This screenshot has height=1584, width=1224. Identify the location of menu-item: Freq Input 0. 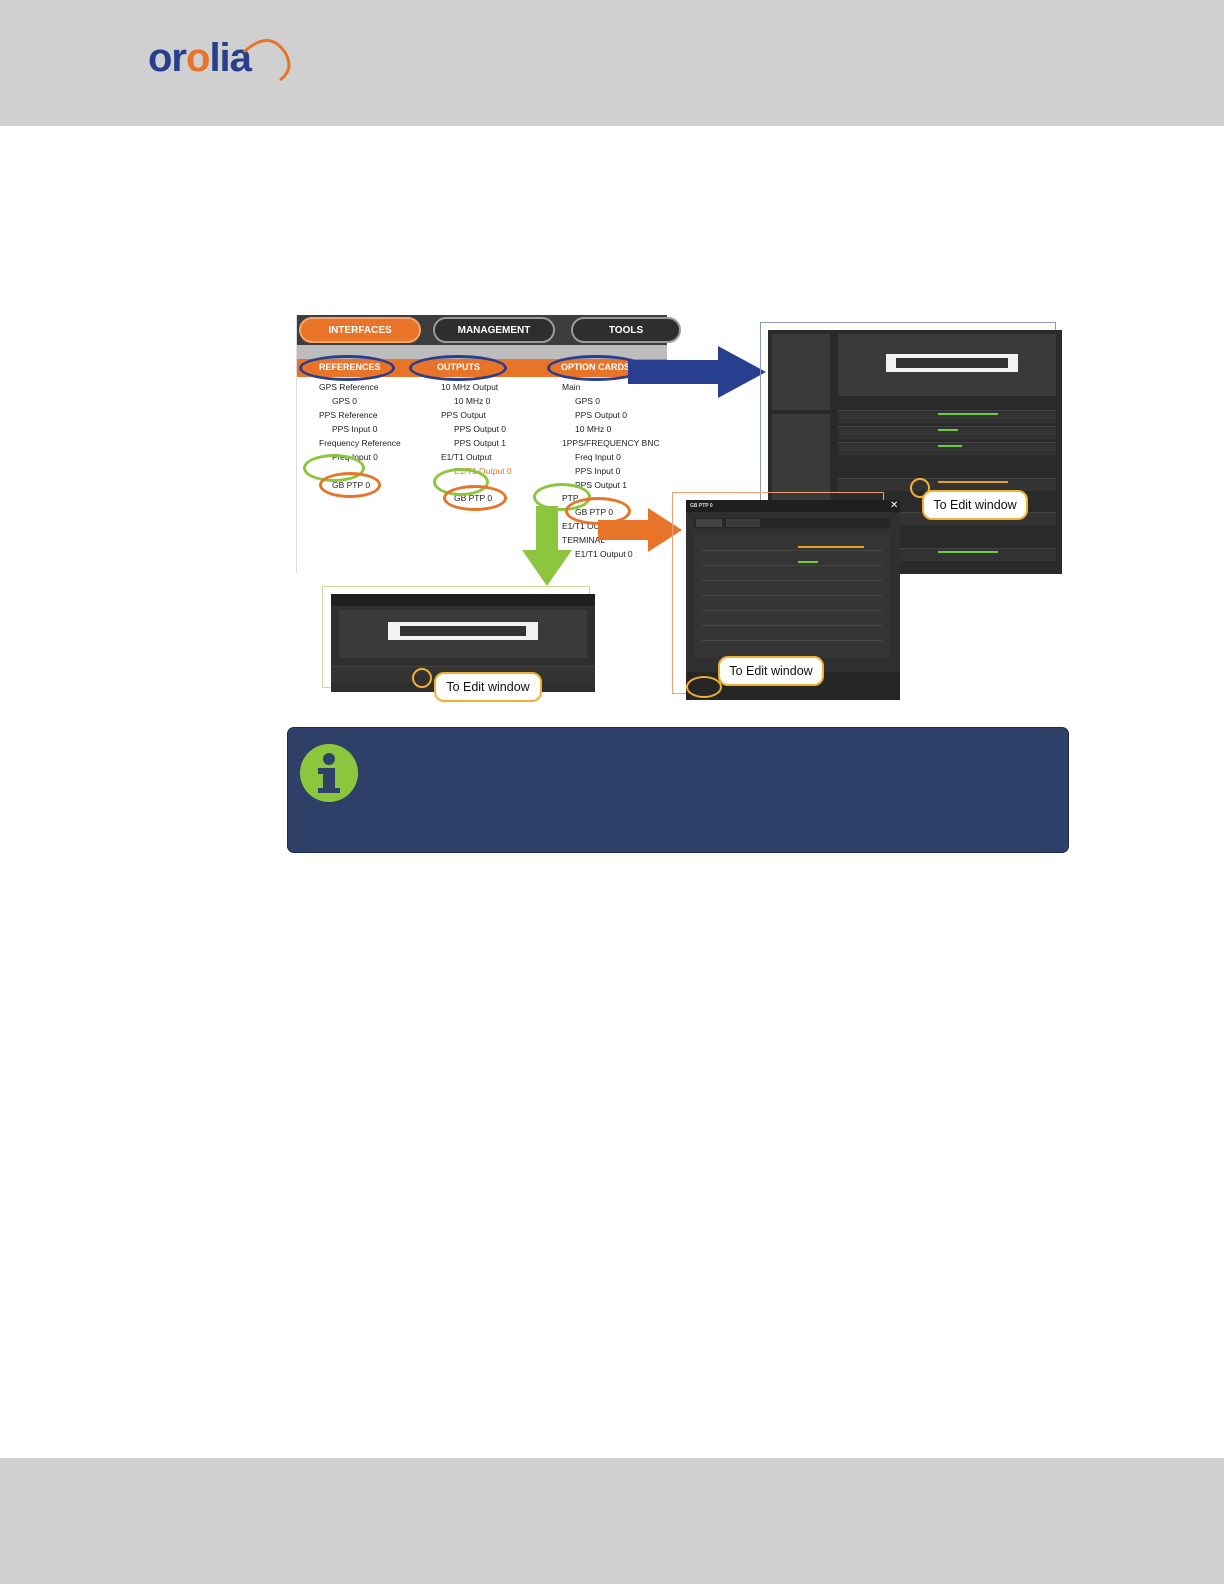
(598, 457).